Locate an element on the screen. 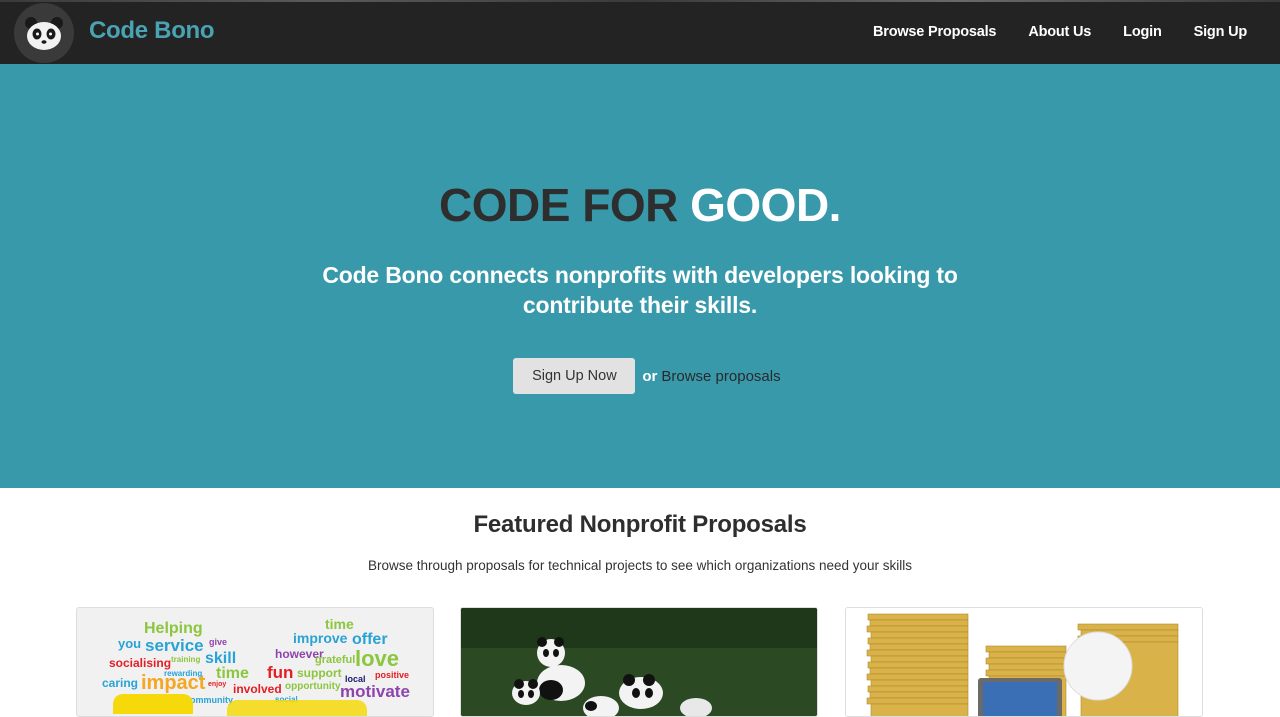 Image resolution: width=1280 pixels, height=717 pixels. word-cloud-word: socialising is located at coordinates (140, 663).